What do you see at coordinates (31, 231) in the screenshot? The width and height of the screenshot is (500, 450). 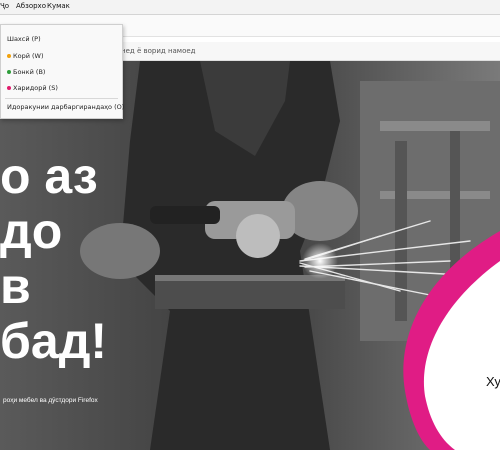 I see `headline-line-2: до` at bounding box center [31, 231].